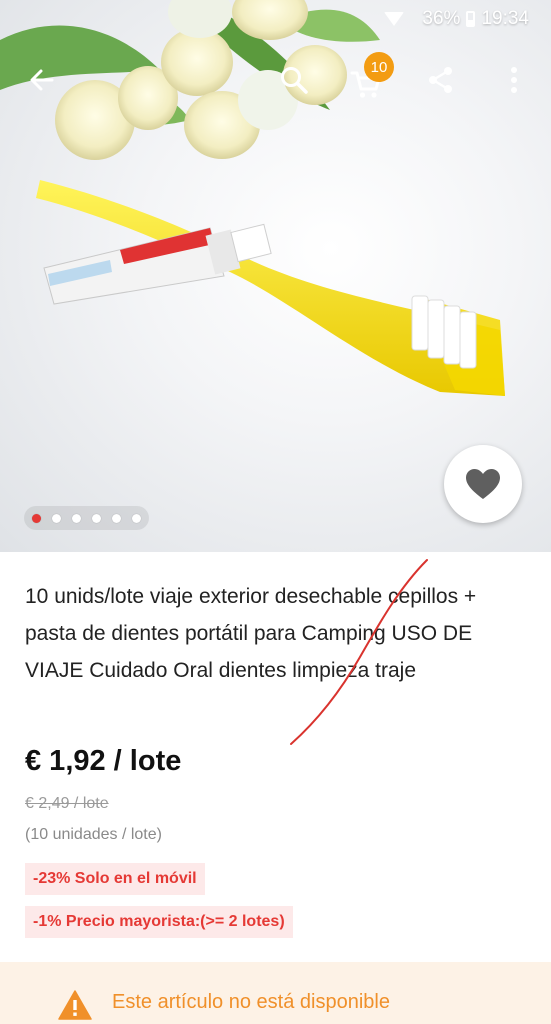 The image size is (551, 1024). I want to click on back-button, so click(42, 80).